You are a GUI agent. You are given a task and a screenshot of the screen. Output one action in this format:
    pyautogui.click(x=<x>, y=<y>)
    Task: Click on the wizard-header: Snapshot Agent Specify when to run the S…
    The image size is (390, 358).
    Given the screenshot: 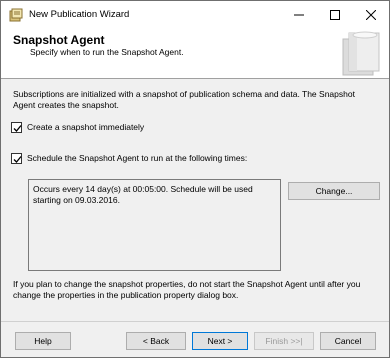 What is the action you would take?
    pyautogui.click(x=195, y=54)
    